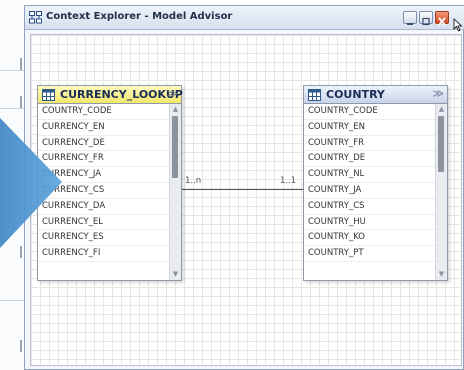 The width and height of the screenshot is (464, 370). I want to click on minimize-button, so click(410, 18).